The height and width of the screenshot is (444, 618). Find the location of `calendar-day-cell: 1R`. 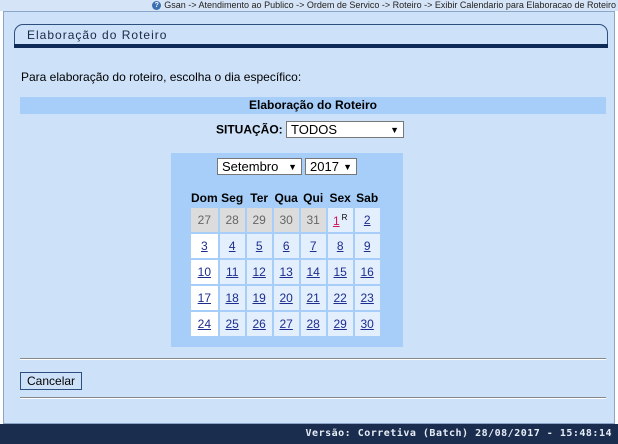

calendar-day-cell: 1R is located at coordinates (340, 220).